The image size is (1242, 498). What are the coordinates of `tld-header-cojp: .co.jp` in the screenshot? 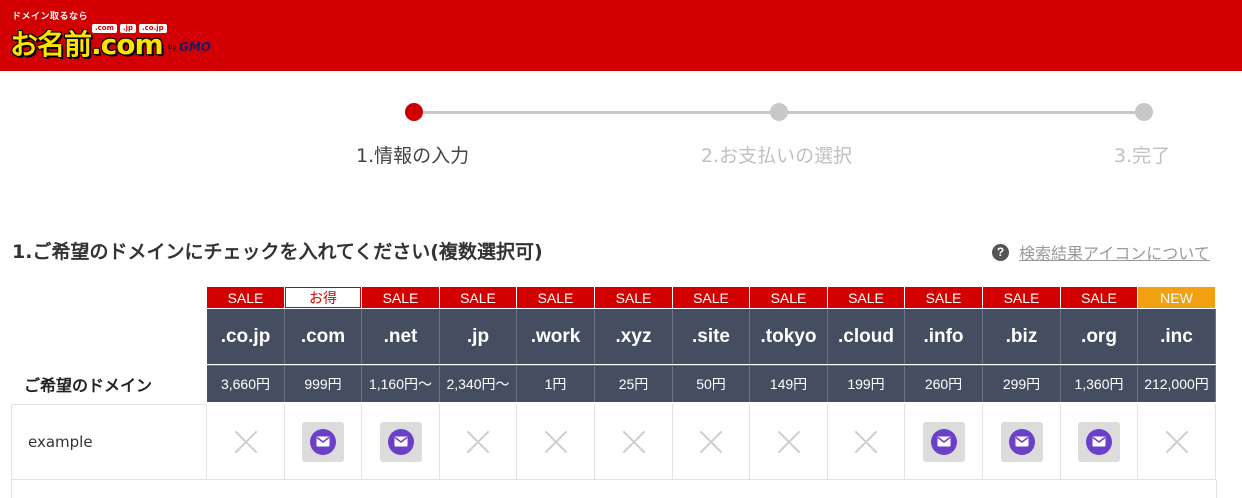 It's located at (246, 336).